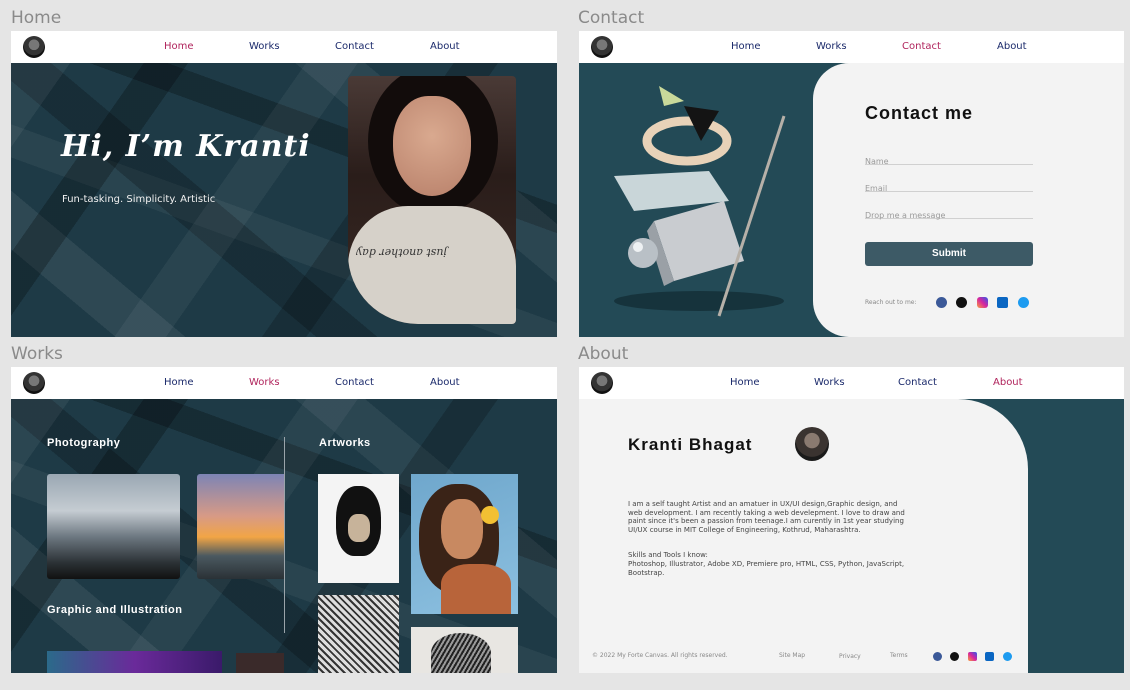  Describe the element at coordinates (877, 161) in the screenshot. I see `name-placeholder: Name` at that location.